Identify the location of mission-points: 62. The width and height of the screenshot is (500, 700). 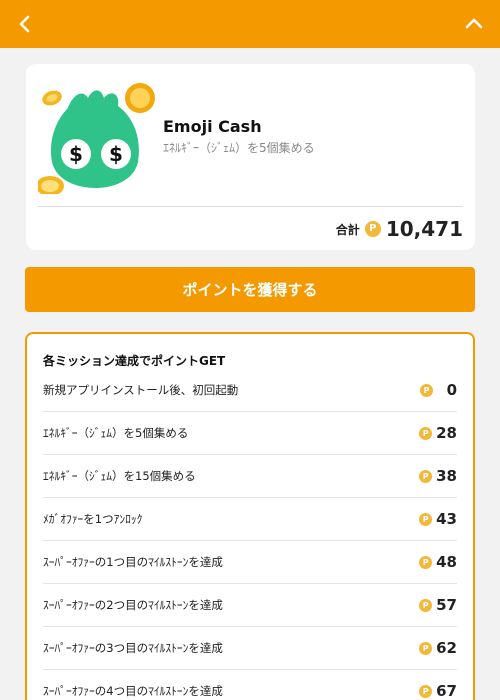
(446, 648).